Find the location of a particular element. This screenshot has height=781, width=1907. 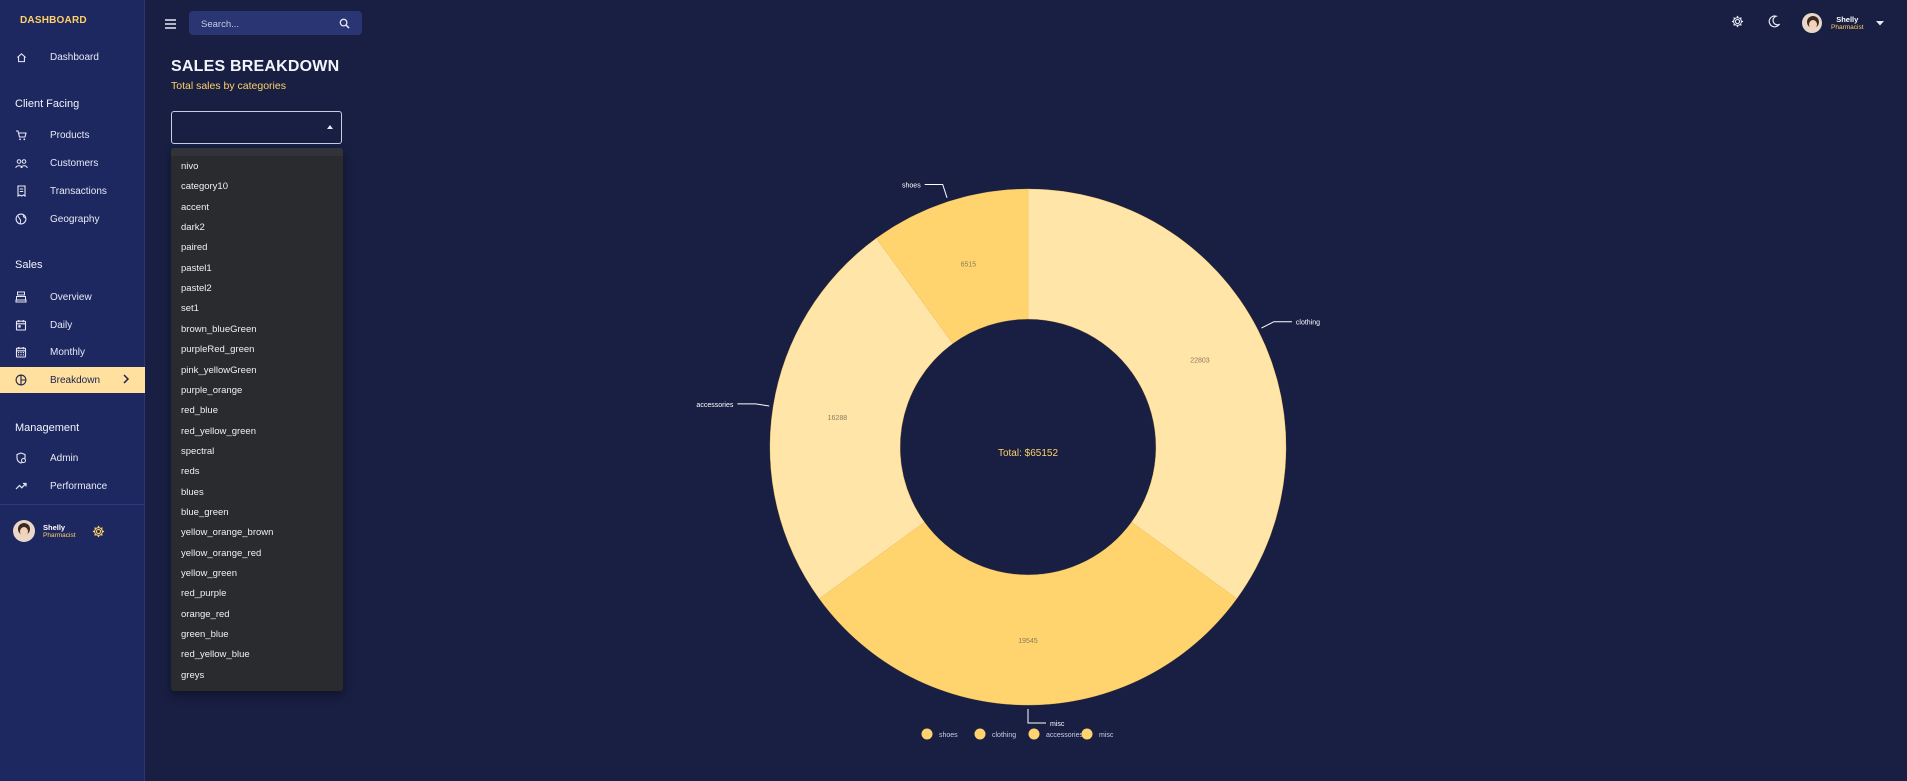

pie-chart-icon is located at coordinates (21, 380).